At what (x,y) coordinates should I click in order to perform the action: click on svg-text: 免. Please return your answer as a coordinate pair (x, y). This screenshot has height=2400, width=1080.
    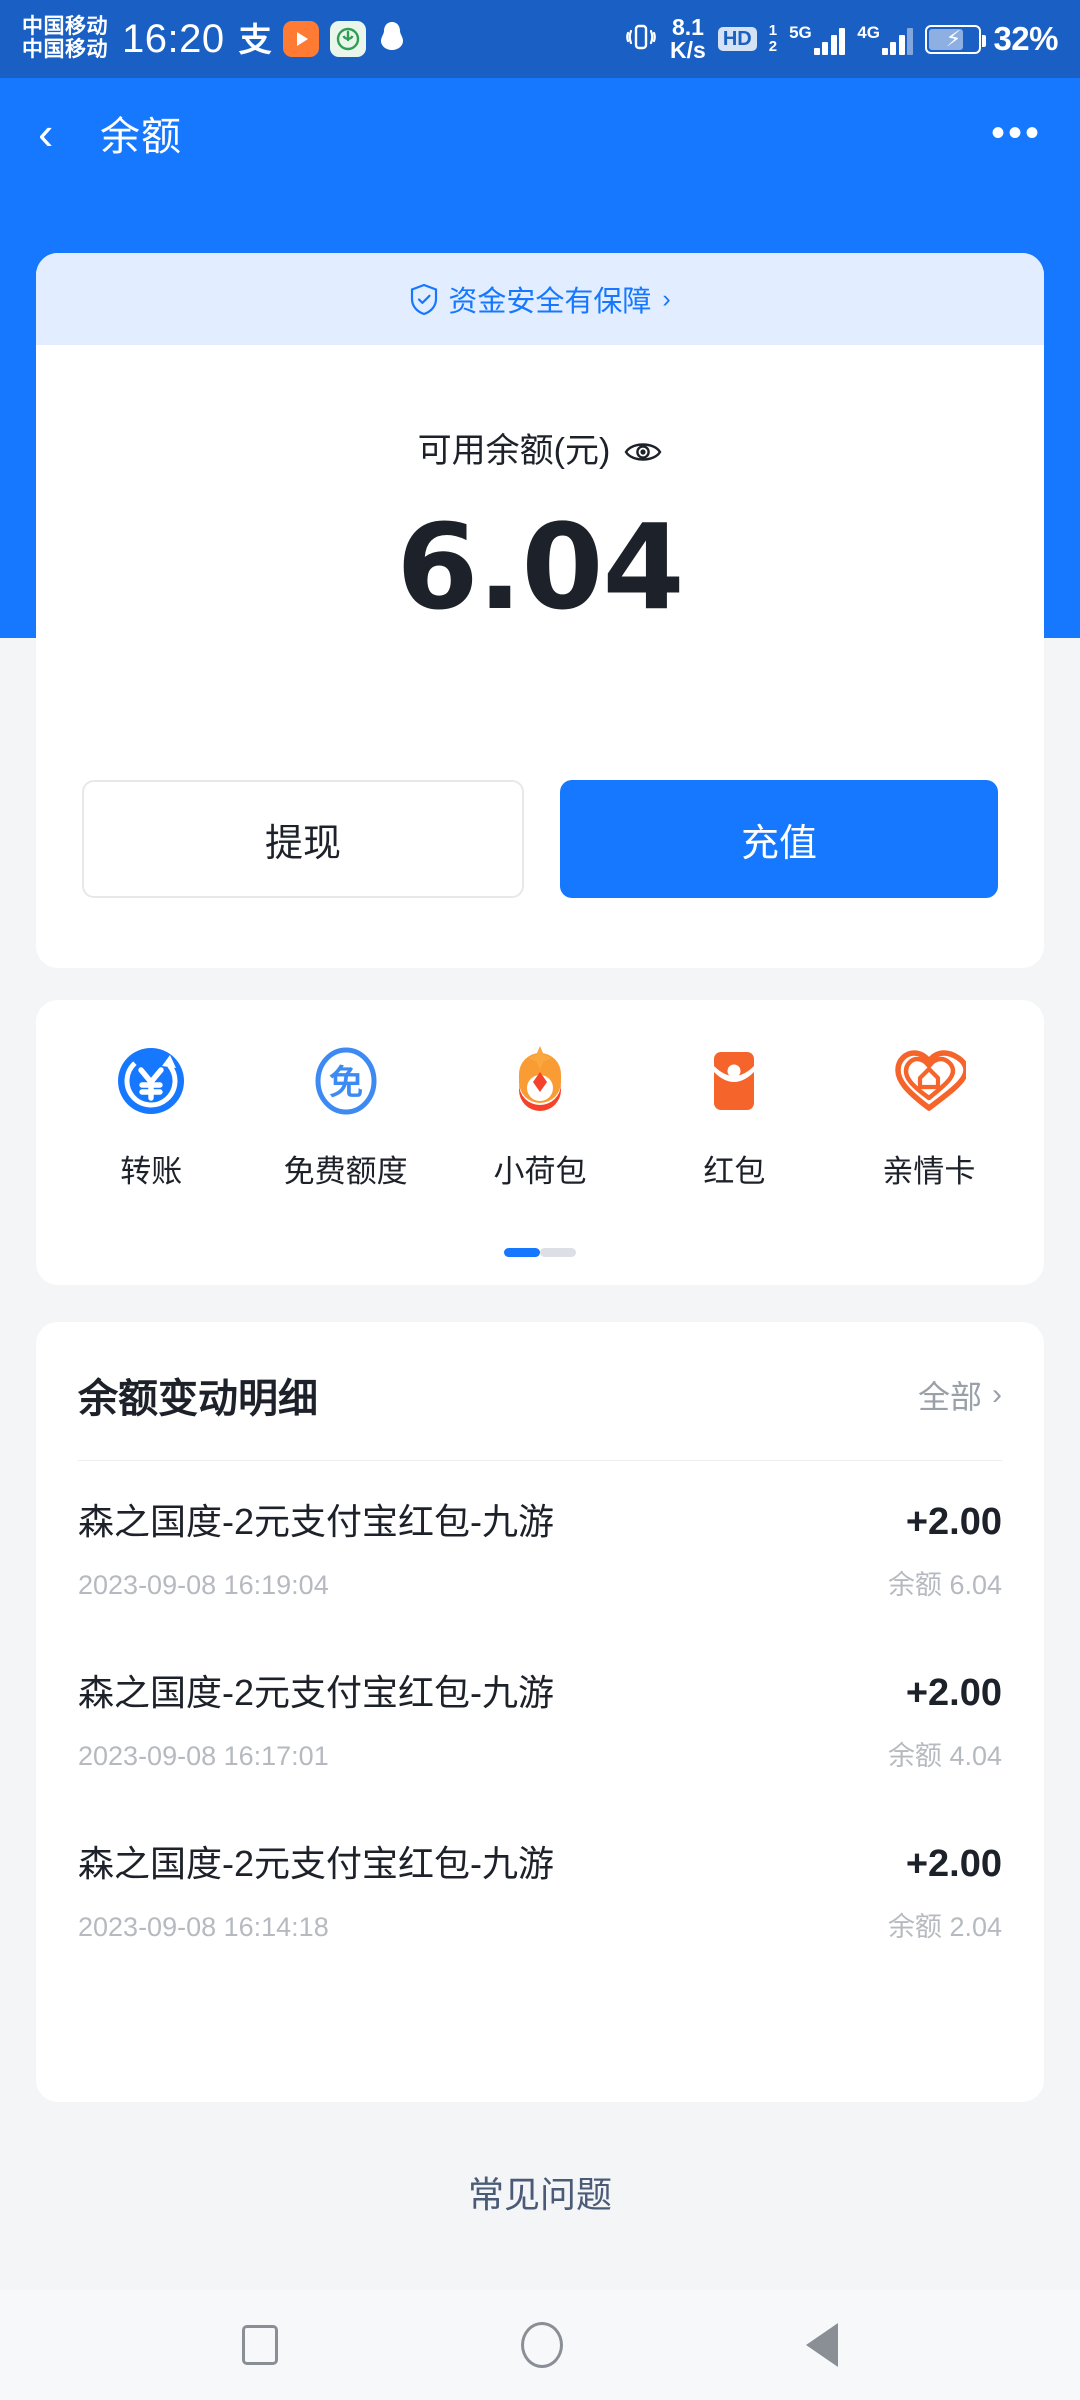
    Looking at the image, I should click on (346, 1083).